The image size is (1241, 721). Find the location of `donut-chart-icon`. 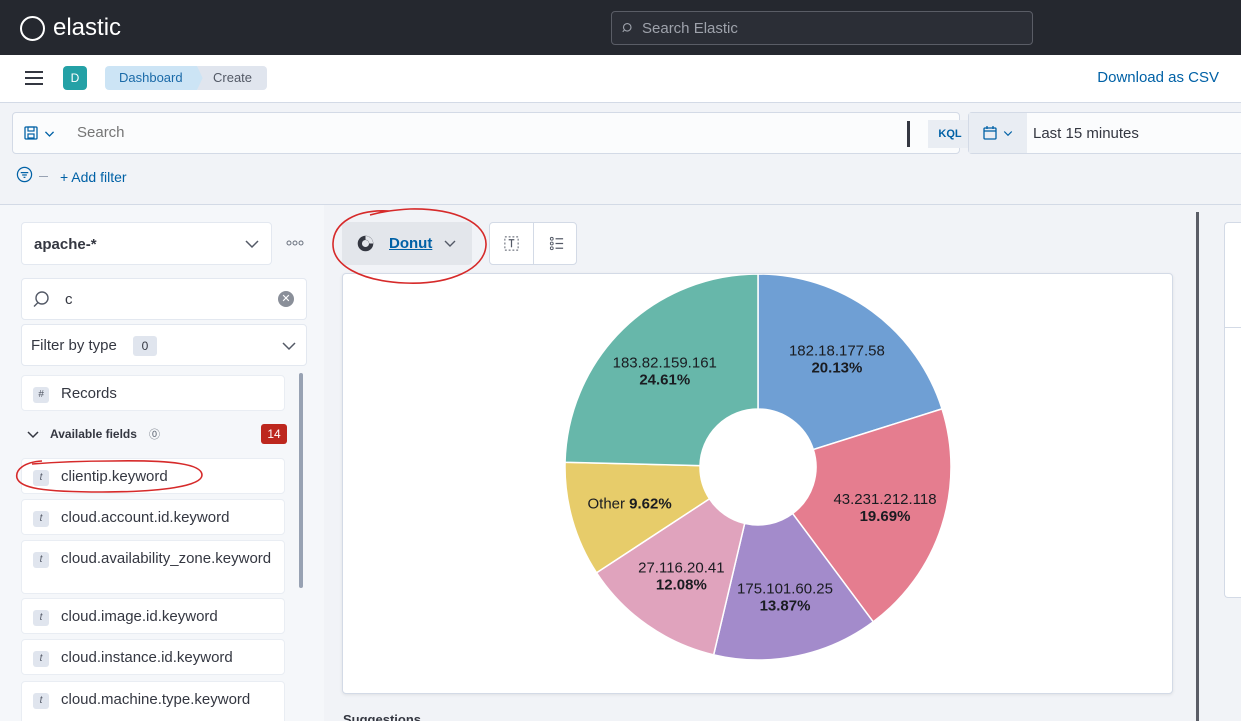

donut-chart-icon is located at coordinates (365, 243).